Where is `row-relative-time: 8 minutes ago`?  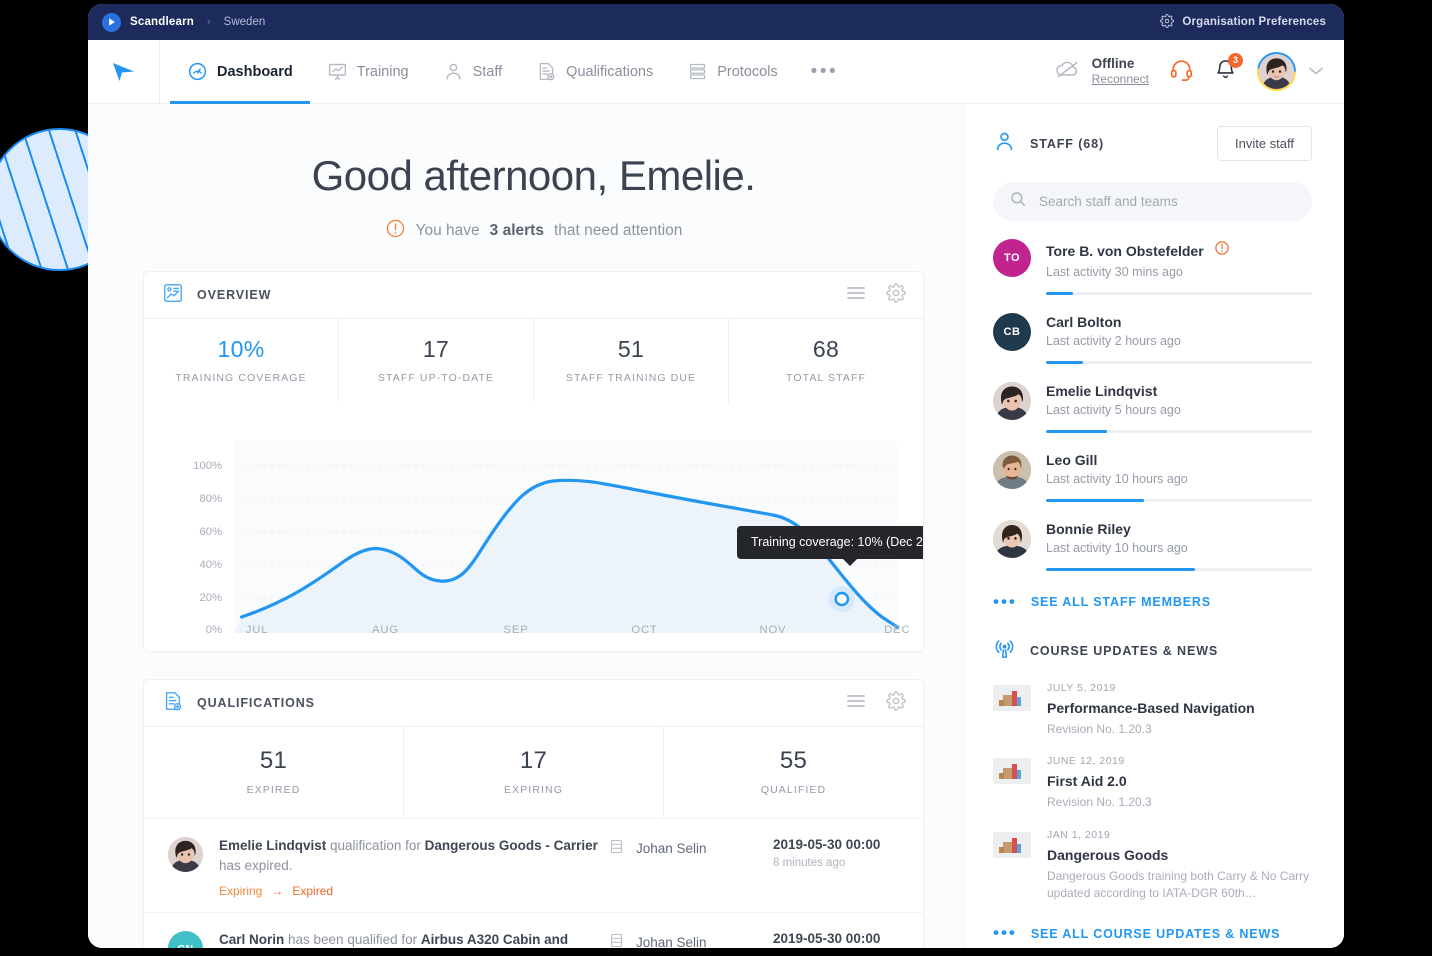 row-relative-time: 8 minutes ago is located at coordinates (809, 863).